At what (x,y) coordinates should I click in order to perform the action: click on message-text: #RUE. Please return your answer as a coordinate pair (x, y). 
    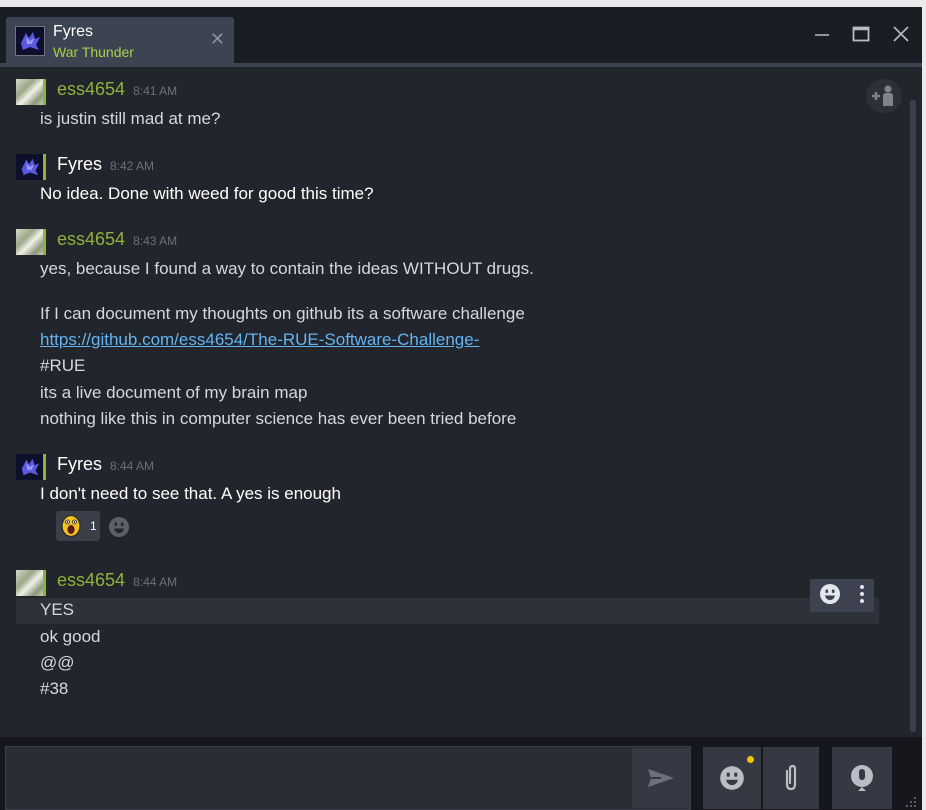
    Looking at the image, I should click on (63, 365).